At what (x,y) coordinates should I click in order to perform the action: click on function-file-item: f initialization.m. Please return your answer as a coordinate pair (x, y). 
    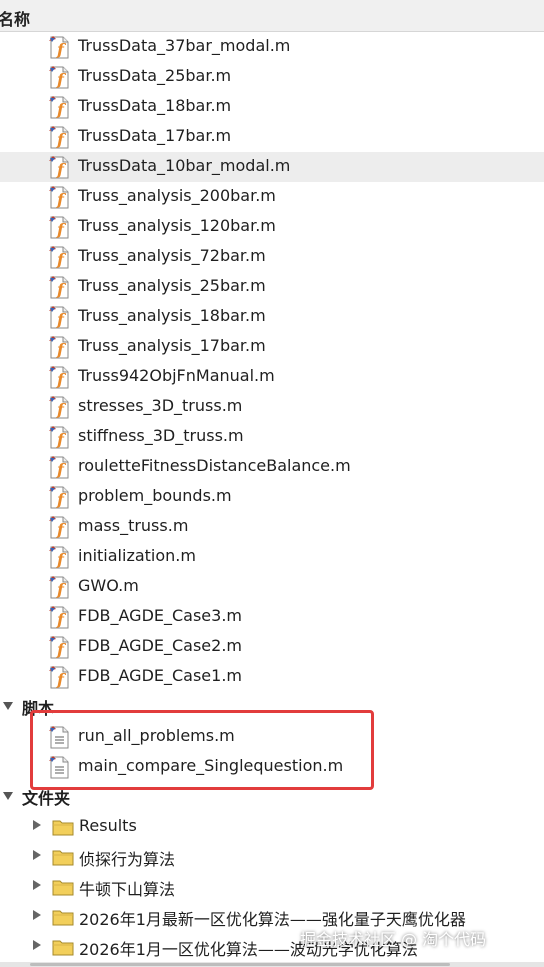
    Looking at the image, I should click on (272, 557).